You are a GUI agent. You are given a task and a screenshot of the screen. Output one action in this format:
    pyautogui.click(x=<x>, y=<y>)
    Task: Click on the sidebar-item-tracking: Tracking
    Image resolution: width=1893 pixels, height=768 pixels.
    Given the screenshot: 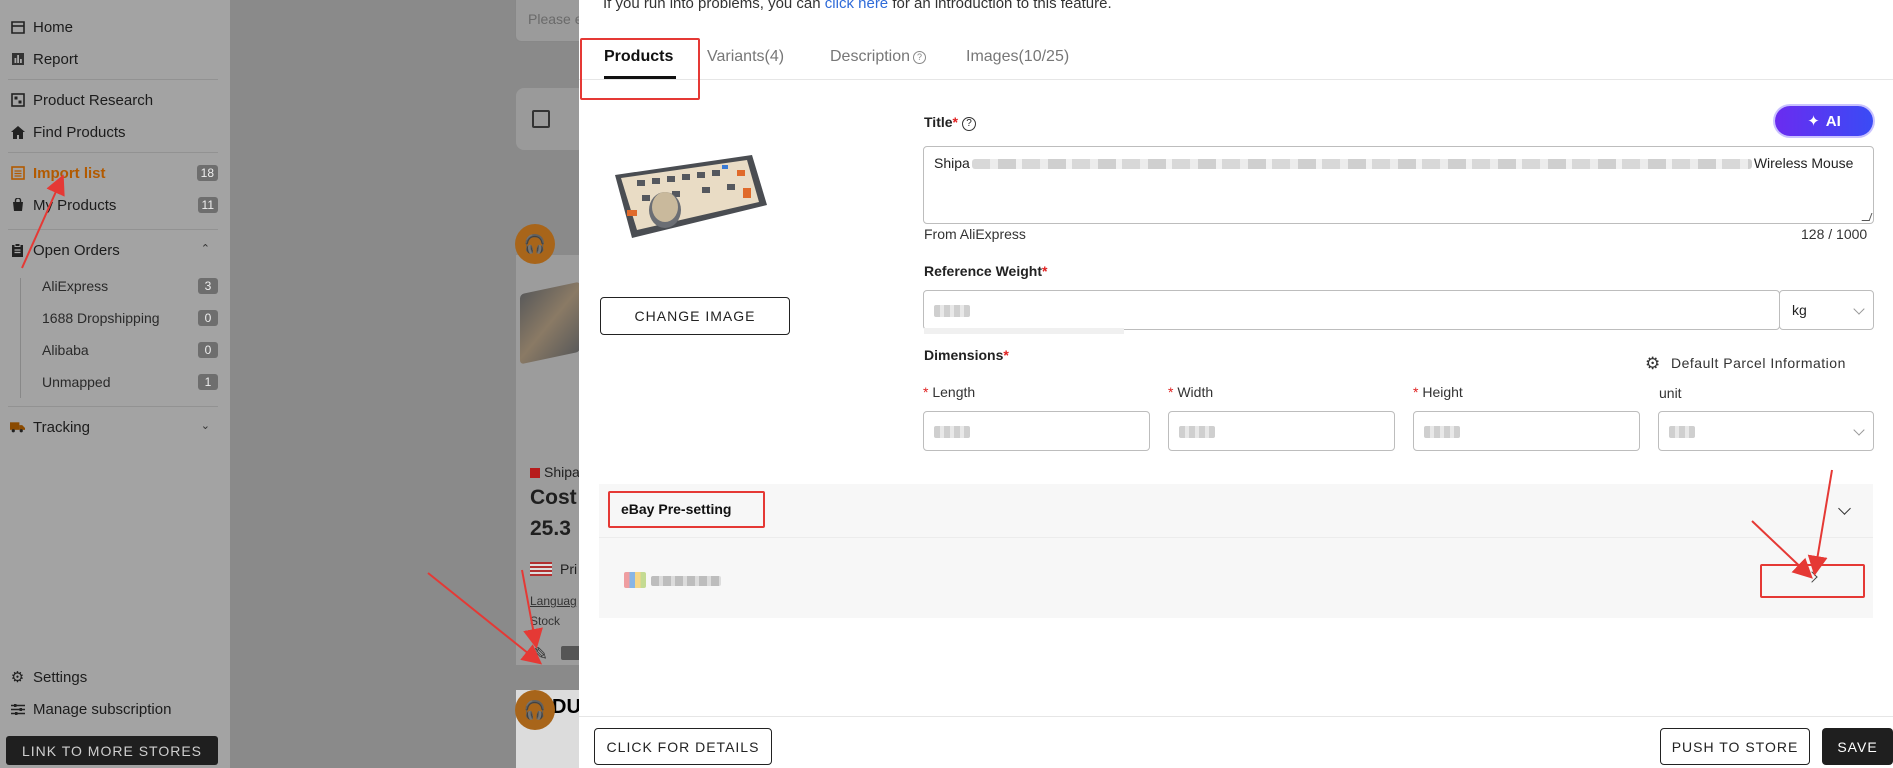 What is the action you would take?
    pyautogui.click(x=50, y=427)
    